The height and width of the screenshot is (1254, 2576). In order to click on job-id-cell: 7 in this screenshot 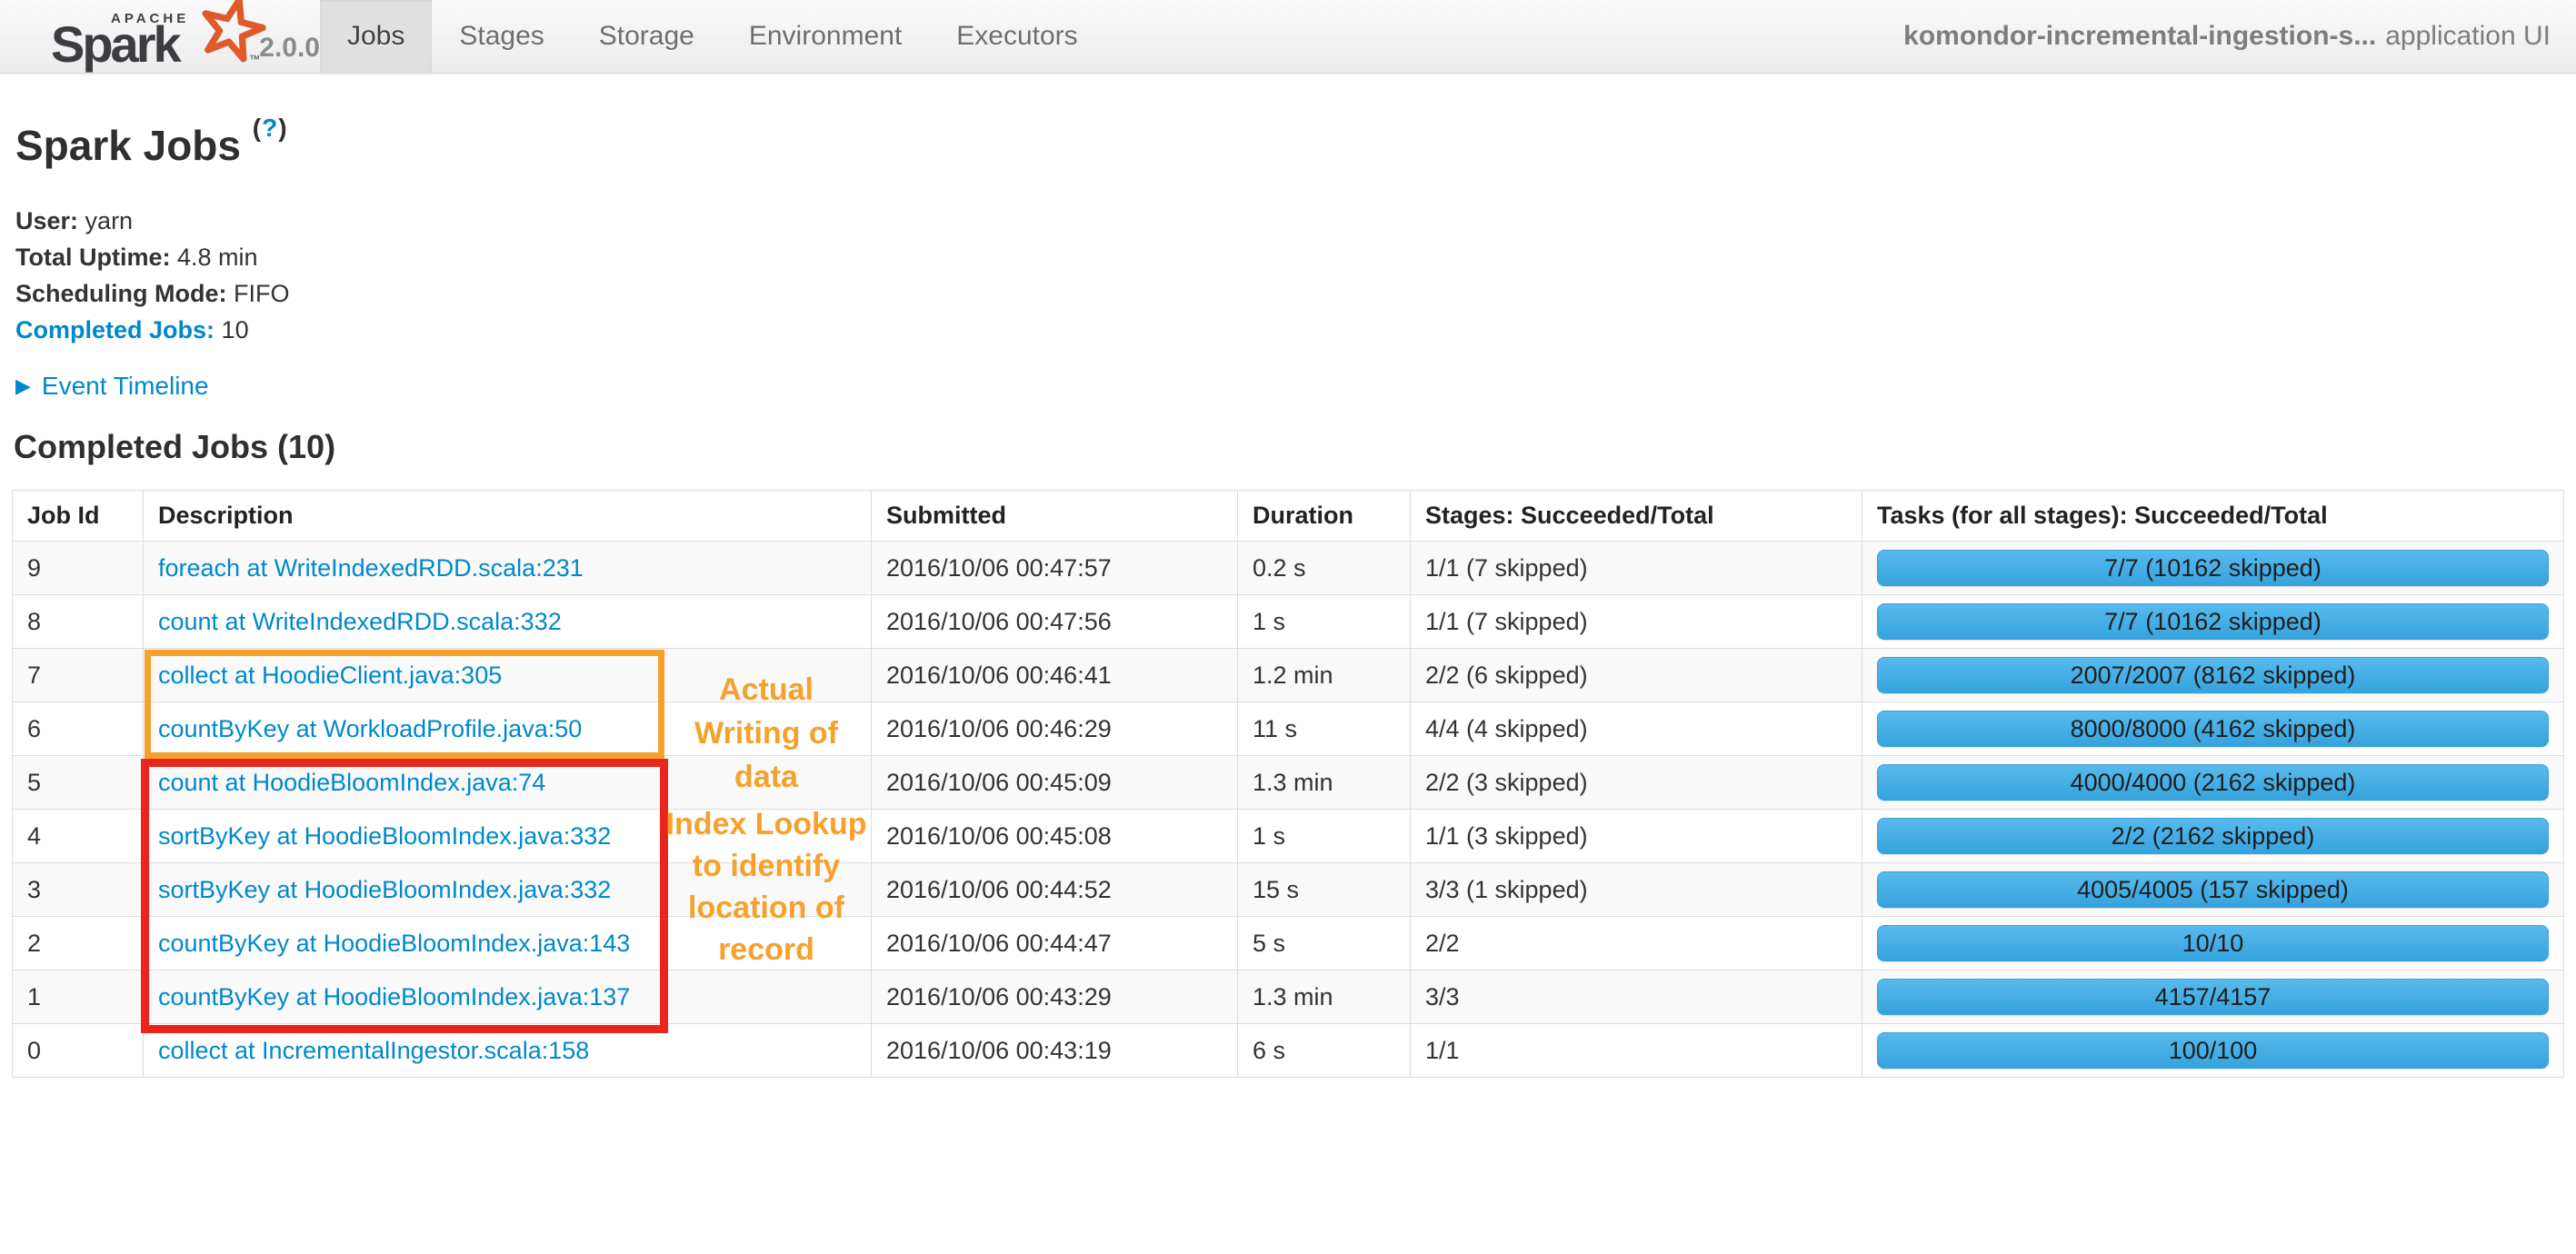, I will do `click(78, 675)`.